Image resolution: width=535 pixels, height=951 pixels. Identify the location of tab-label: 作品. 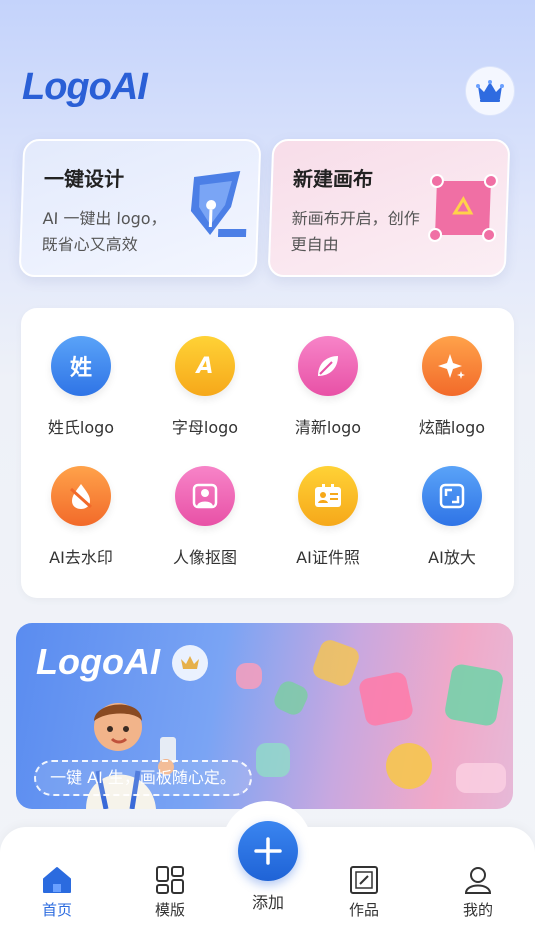
(363, 910).